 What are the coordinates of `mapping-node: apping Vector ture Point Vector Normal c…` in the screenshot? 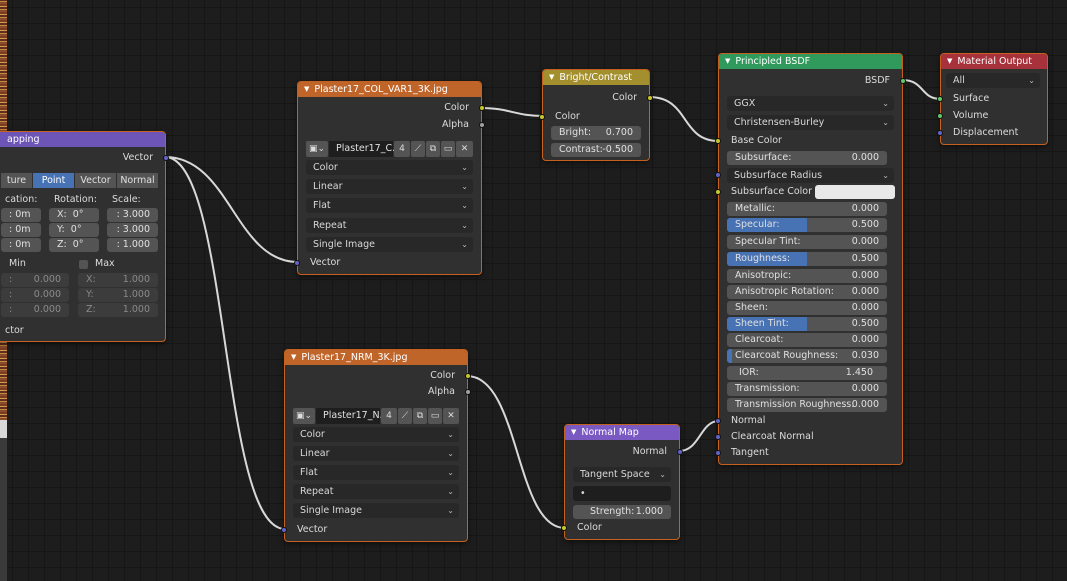 It's located at (84, 236).